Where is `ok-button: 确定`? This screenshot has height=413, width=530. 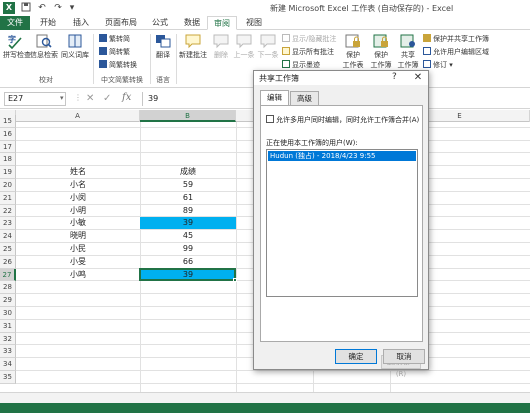
ok-button: 确定 is located at coordinates (356, 356).